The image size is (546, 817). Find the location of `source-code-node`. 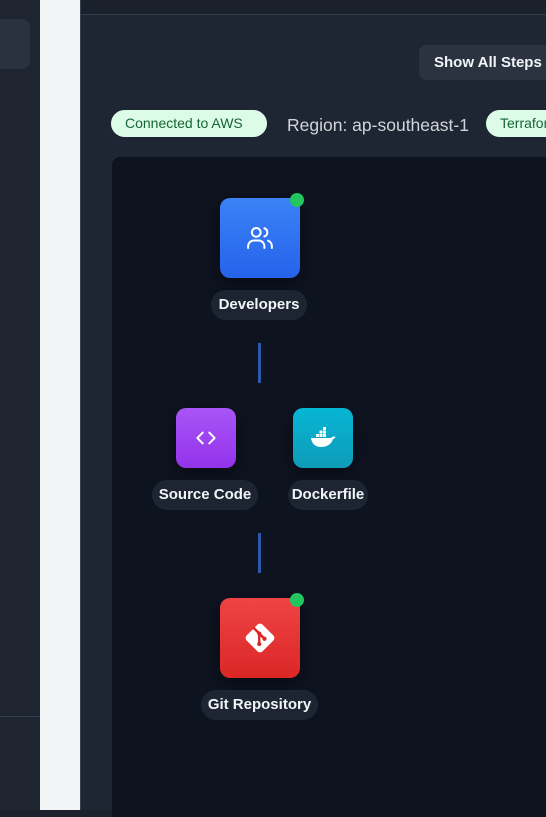

source-code-node is located at coordinates (206, 438).